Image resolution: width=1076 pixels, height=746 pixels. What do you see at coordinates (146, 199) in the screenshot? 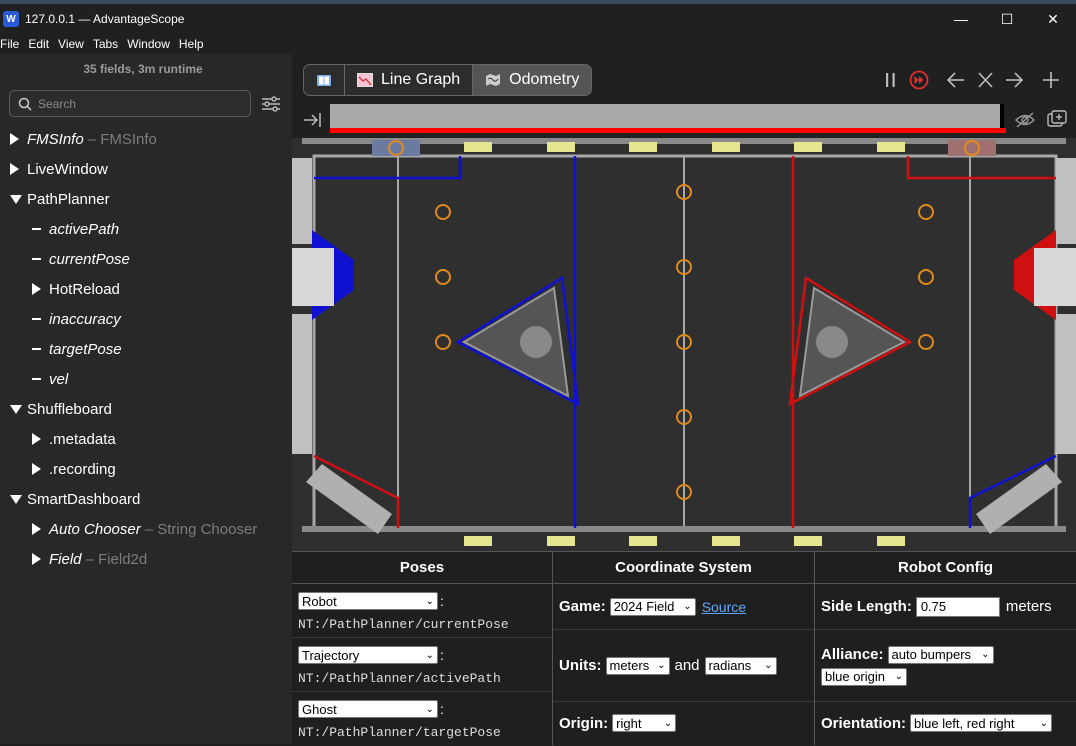
I see `tree-item: PathPlanner` at bounding box center [146, 199].